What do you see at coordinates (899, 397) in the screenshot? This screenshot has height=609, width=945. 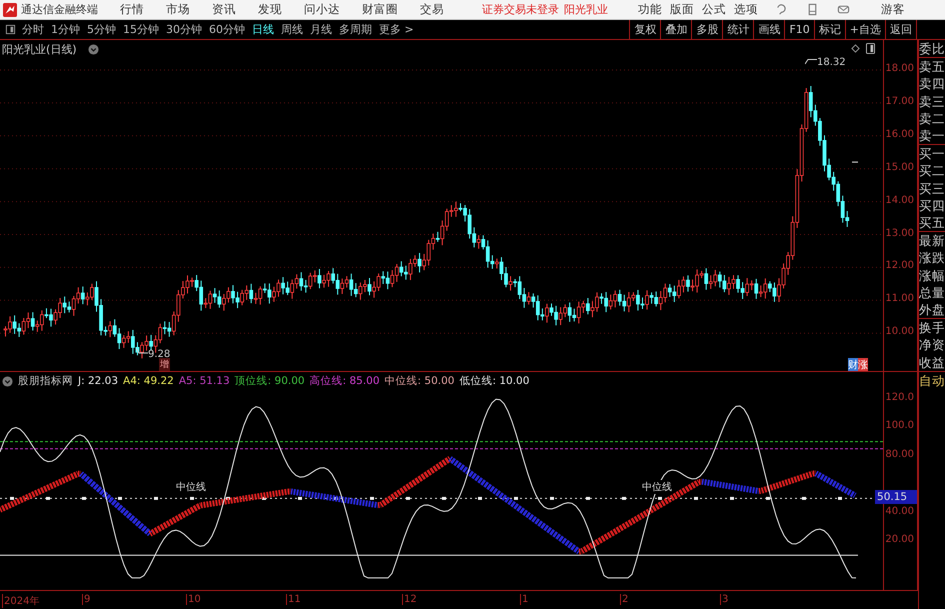 I see `axis-label: 120.0` at bounding box center [899, 397].